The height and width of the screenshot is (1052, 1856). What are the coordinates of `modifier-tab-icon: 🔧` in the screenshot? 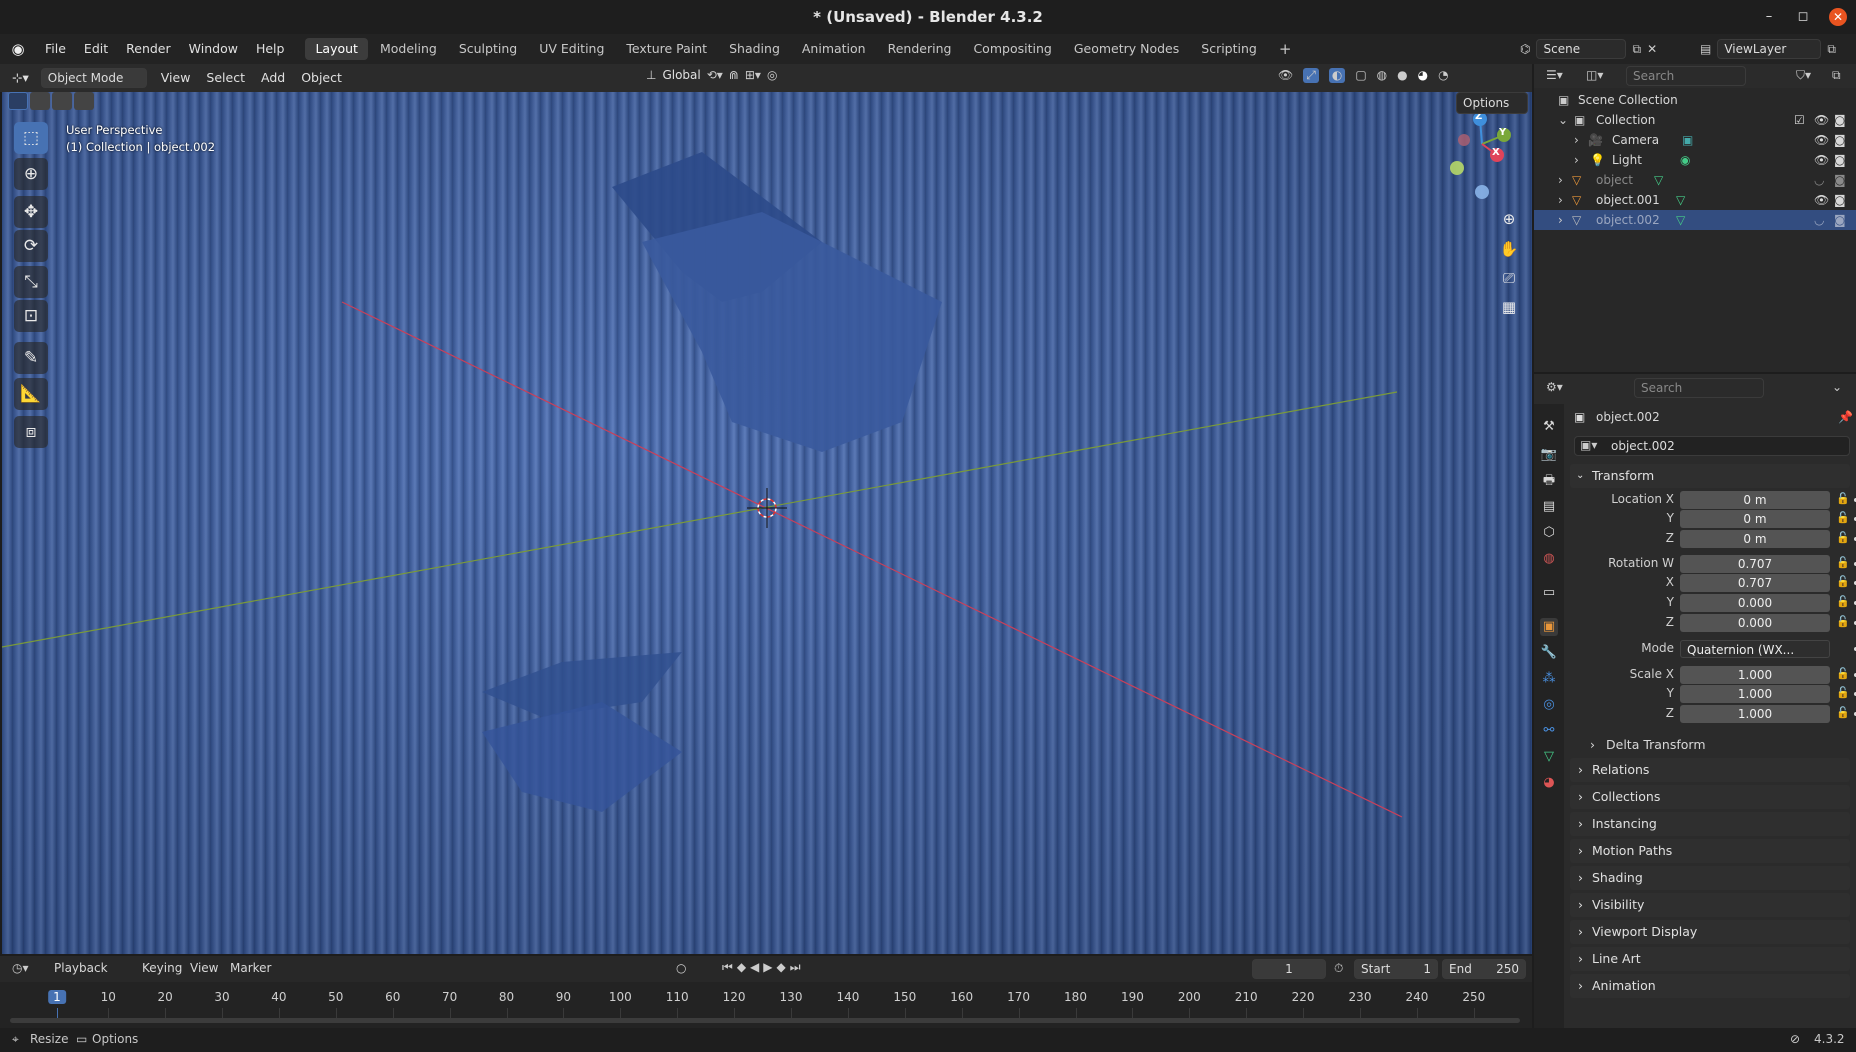 It's located at (1549, 653).